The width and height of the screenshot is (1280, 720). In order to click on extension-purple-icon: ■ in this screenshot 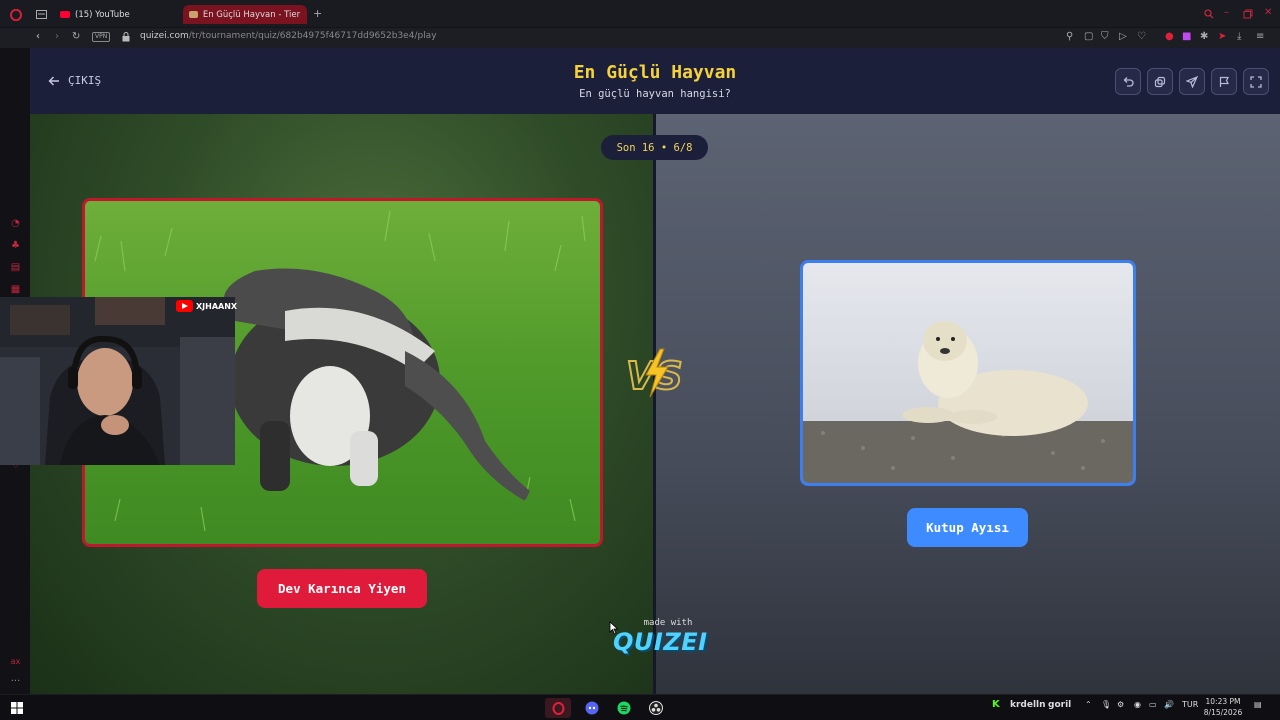, I will do `click(1186, 37)`.